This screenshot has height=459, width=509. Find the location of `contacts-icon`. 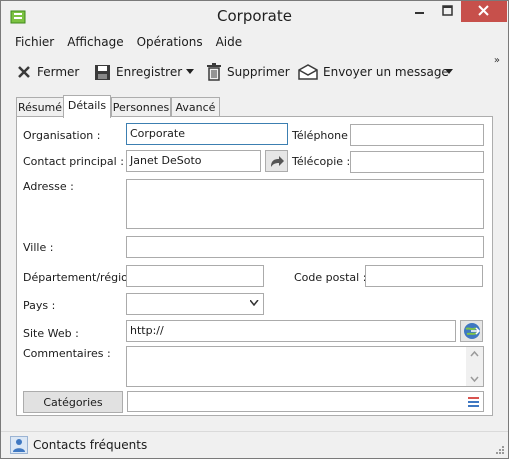

contacts-icon is located at coordinates (19, 445).